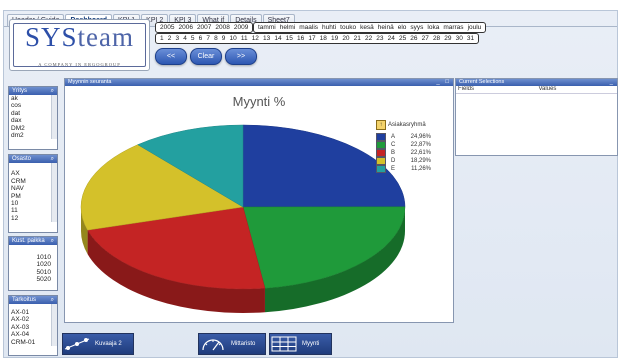 The height and width of the screenshot is (358, 619). Describe the element at coordinates (33, 113) in the screenshot. I see `list-item: dat` at that location.